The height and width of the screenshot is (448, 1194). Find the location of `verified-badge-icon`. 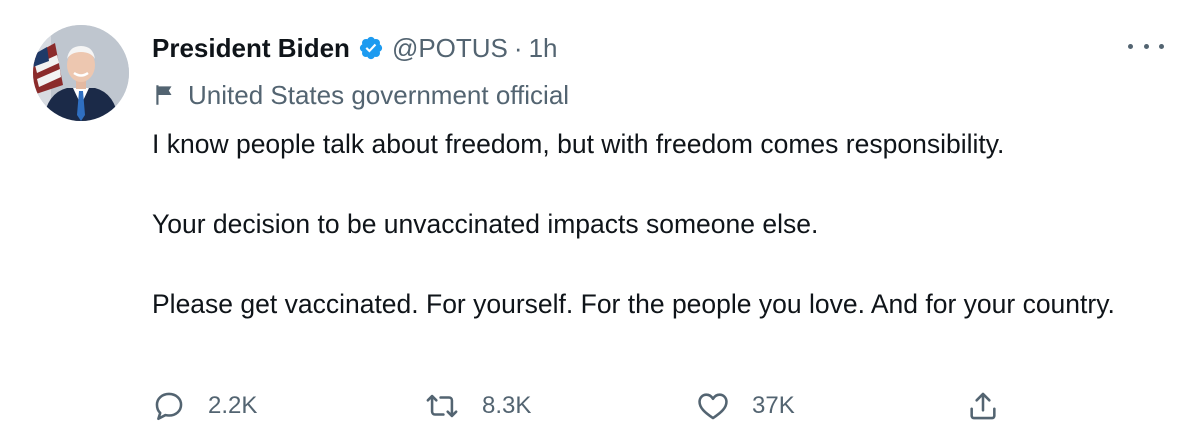

verified-badge-icon is located at coordinates (371, 48).